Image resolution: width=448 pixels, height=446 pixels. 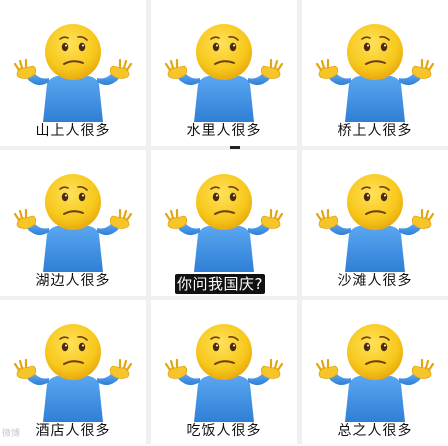 What do you see at coordinates (73, 431) in the screenshot?
I see `tile-caption: 酒店人很多` at bounding box center [73, 431].